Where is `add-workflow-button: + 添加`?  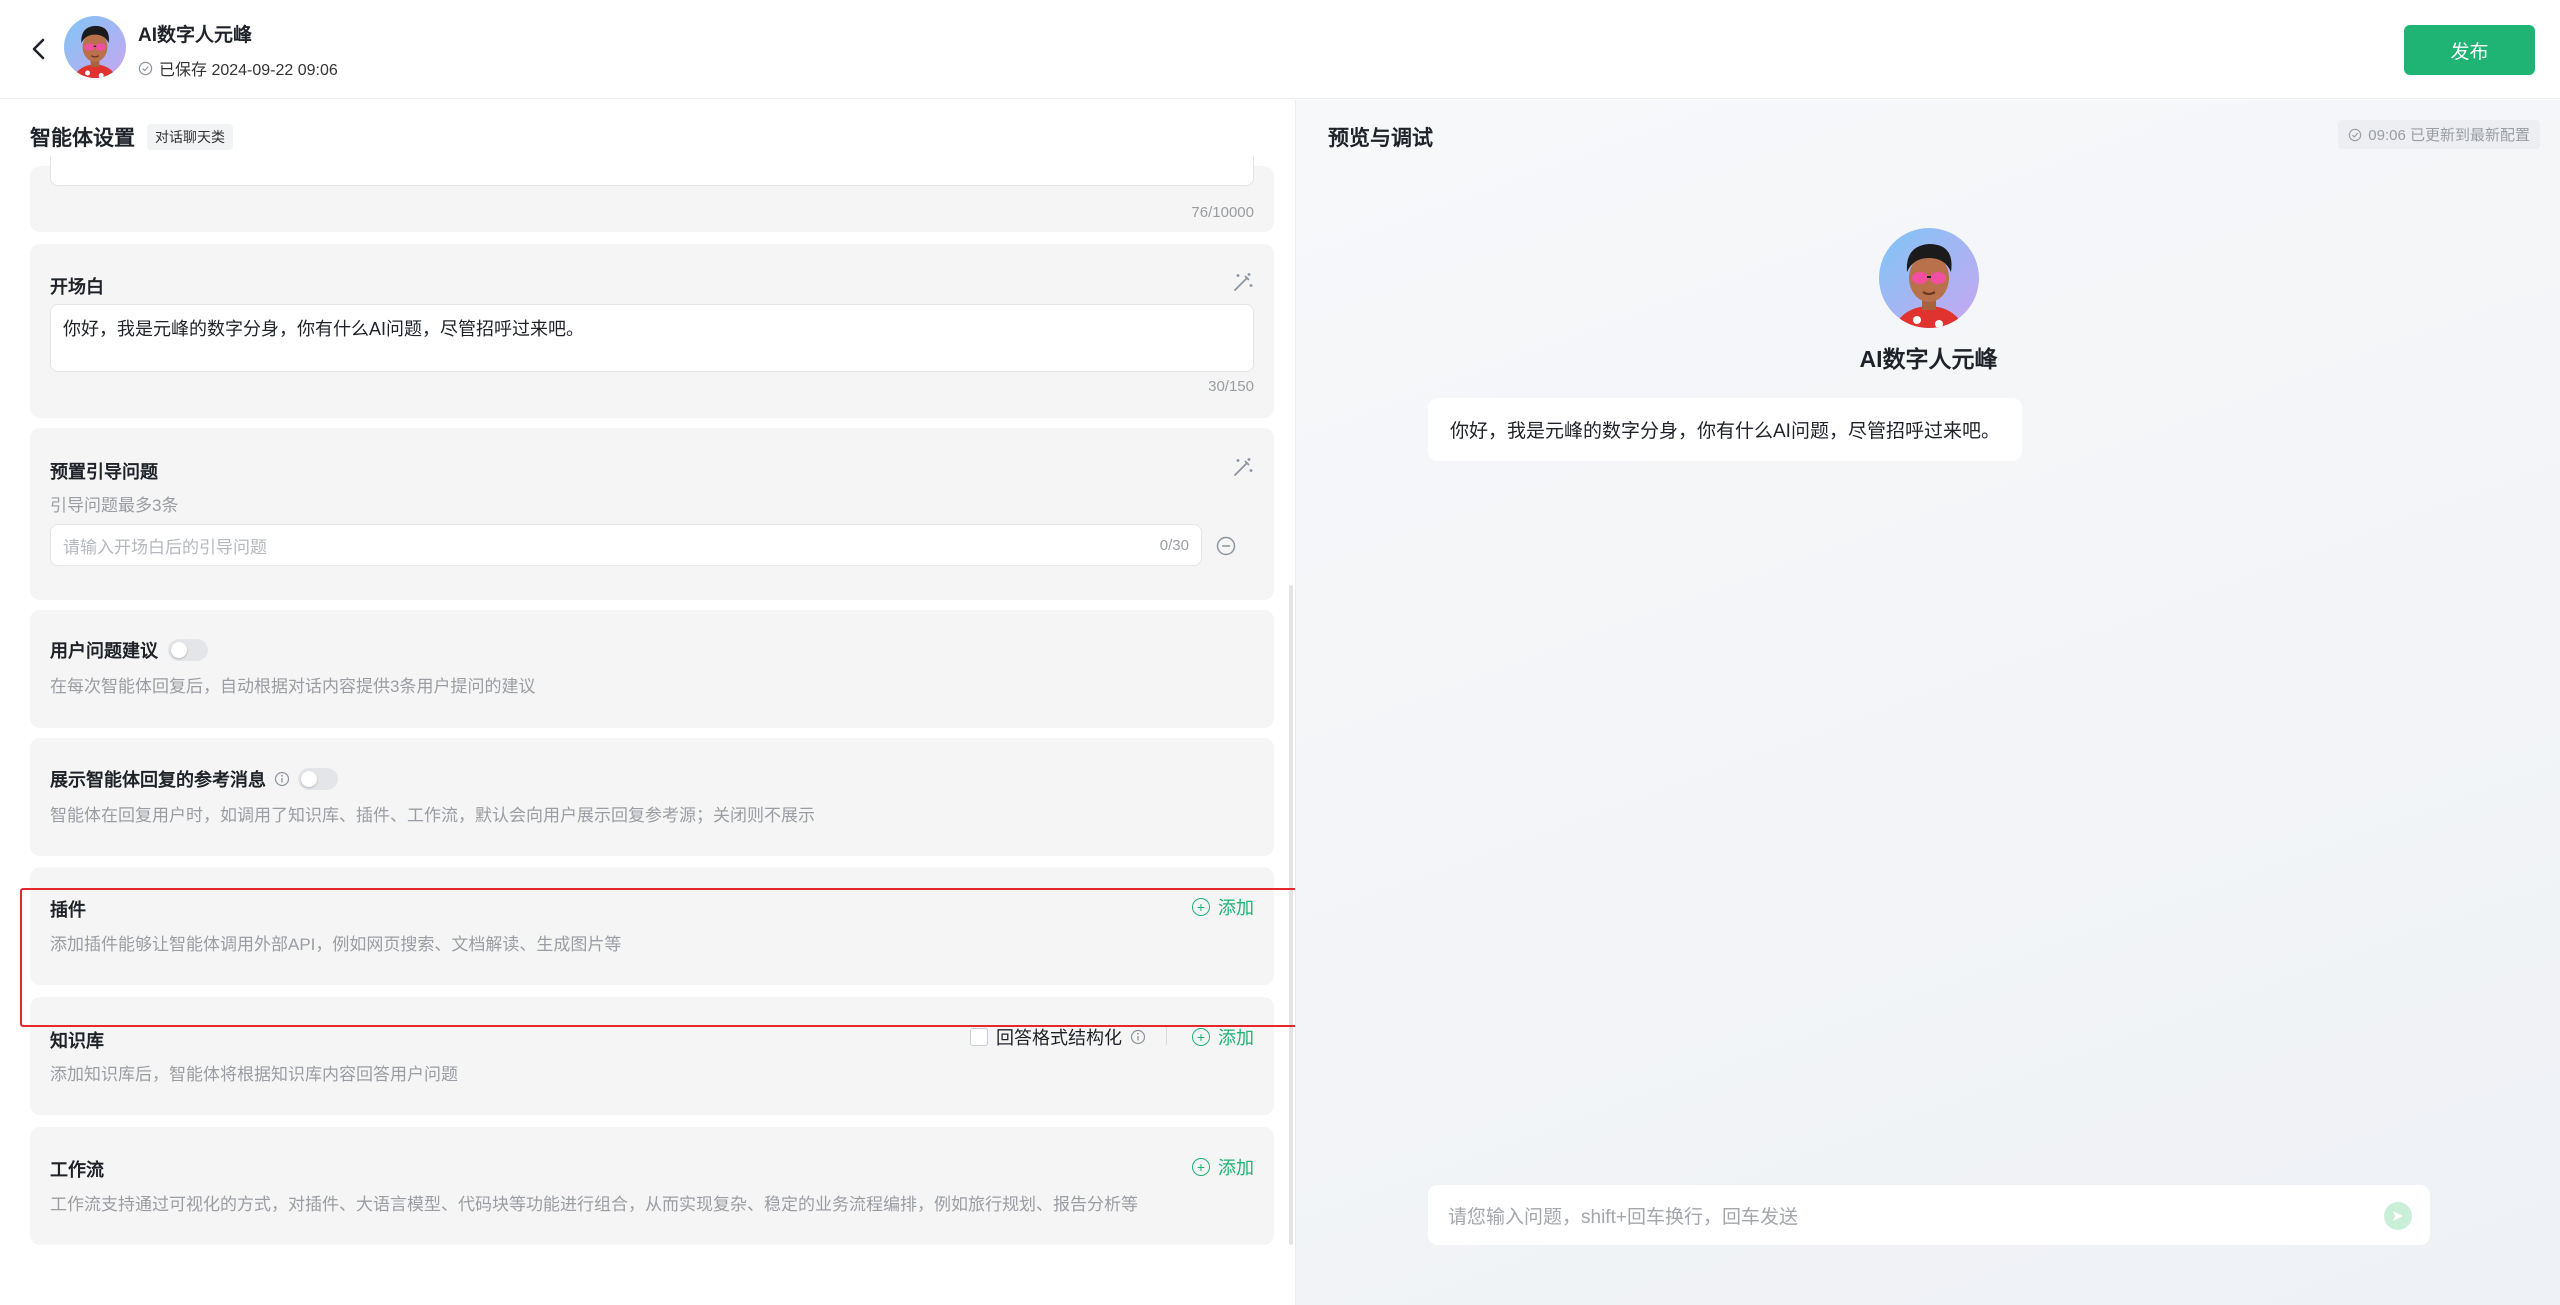 add-workflow-button: + 添加 is located at coordinates (1223, 1167).